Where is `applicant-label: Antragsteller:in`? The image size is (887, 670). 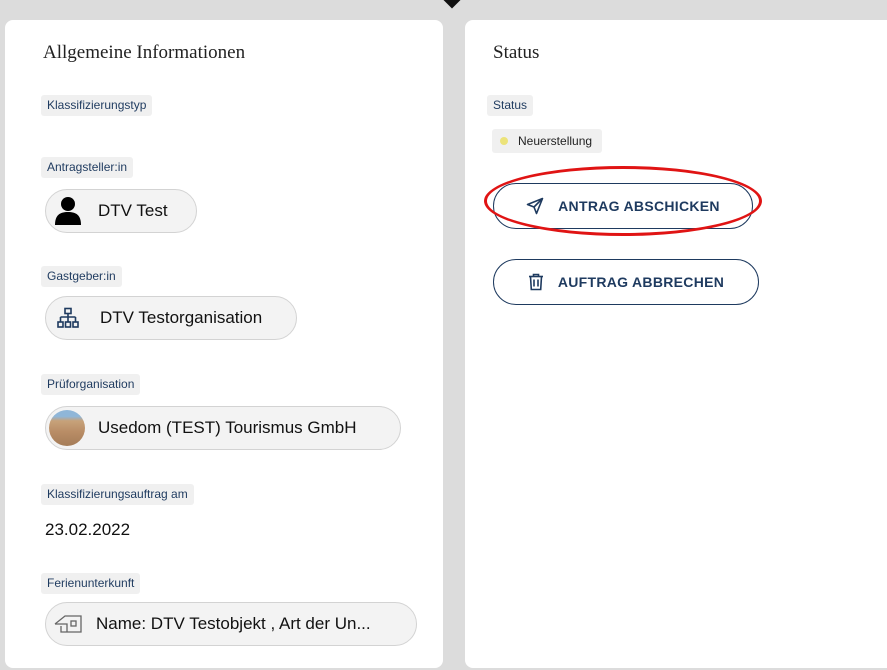
applicant-label: Antragsteller:in is located at coordinates (87, 167).